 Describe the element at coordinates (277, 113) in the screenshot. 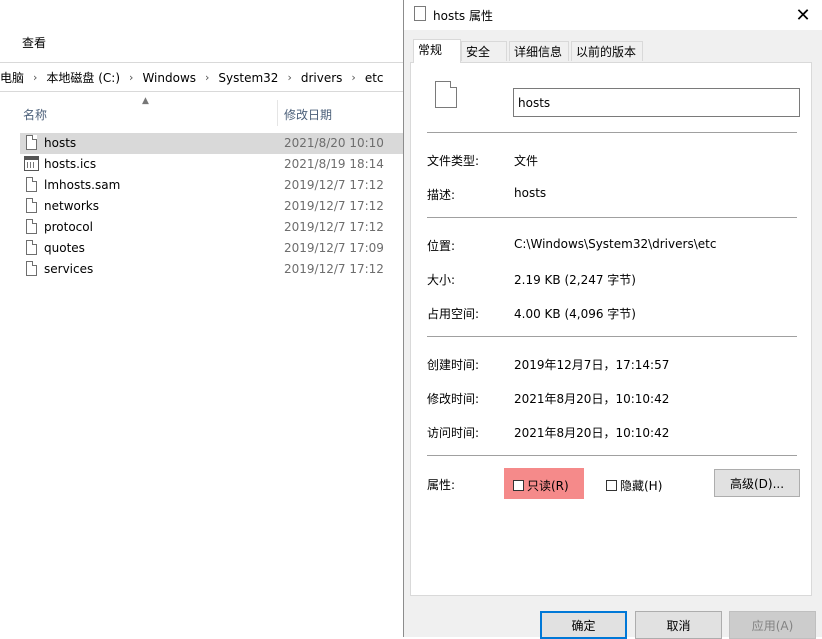

I see `column-divider` at that location.